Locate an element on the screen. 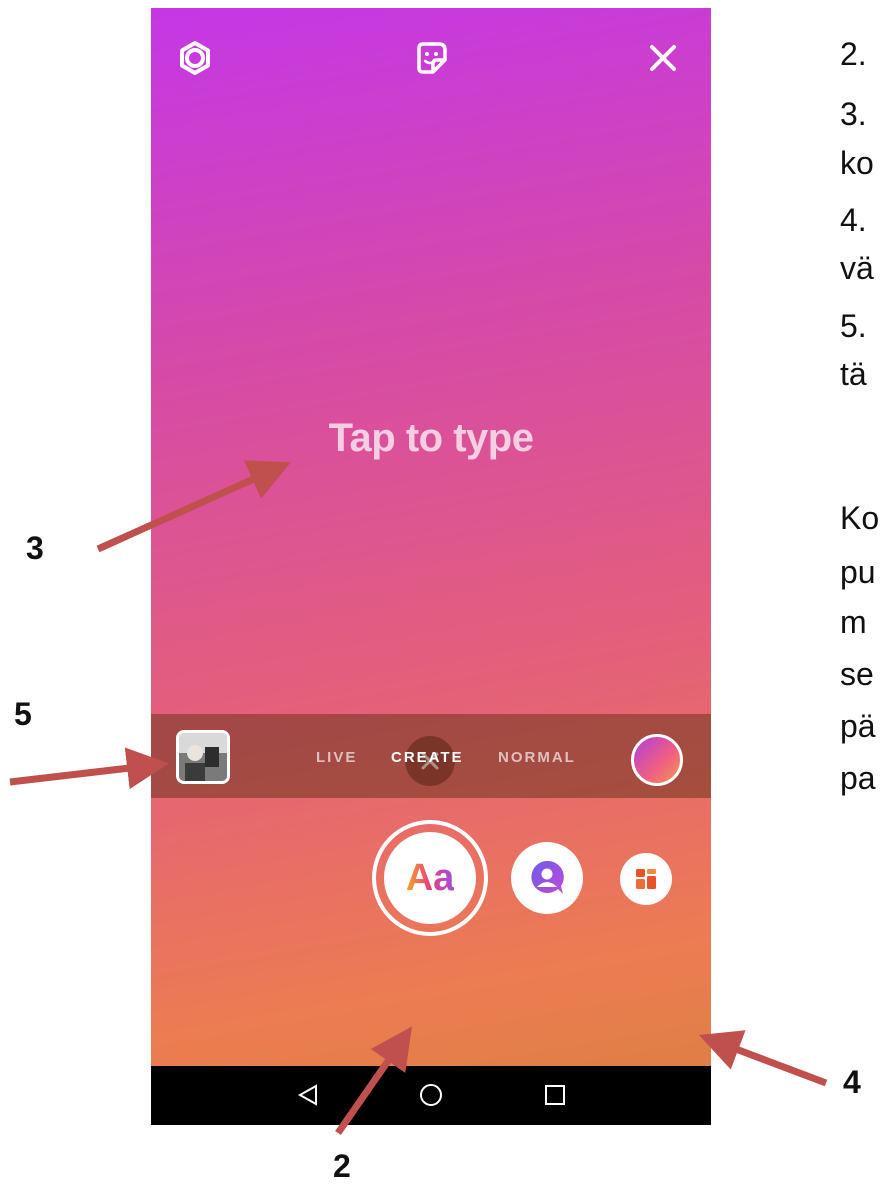 Image resolution: width=882 pixels, height=1189 pixels. side-text-line: m is located at coordinates (853, 622).